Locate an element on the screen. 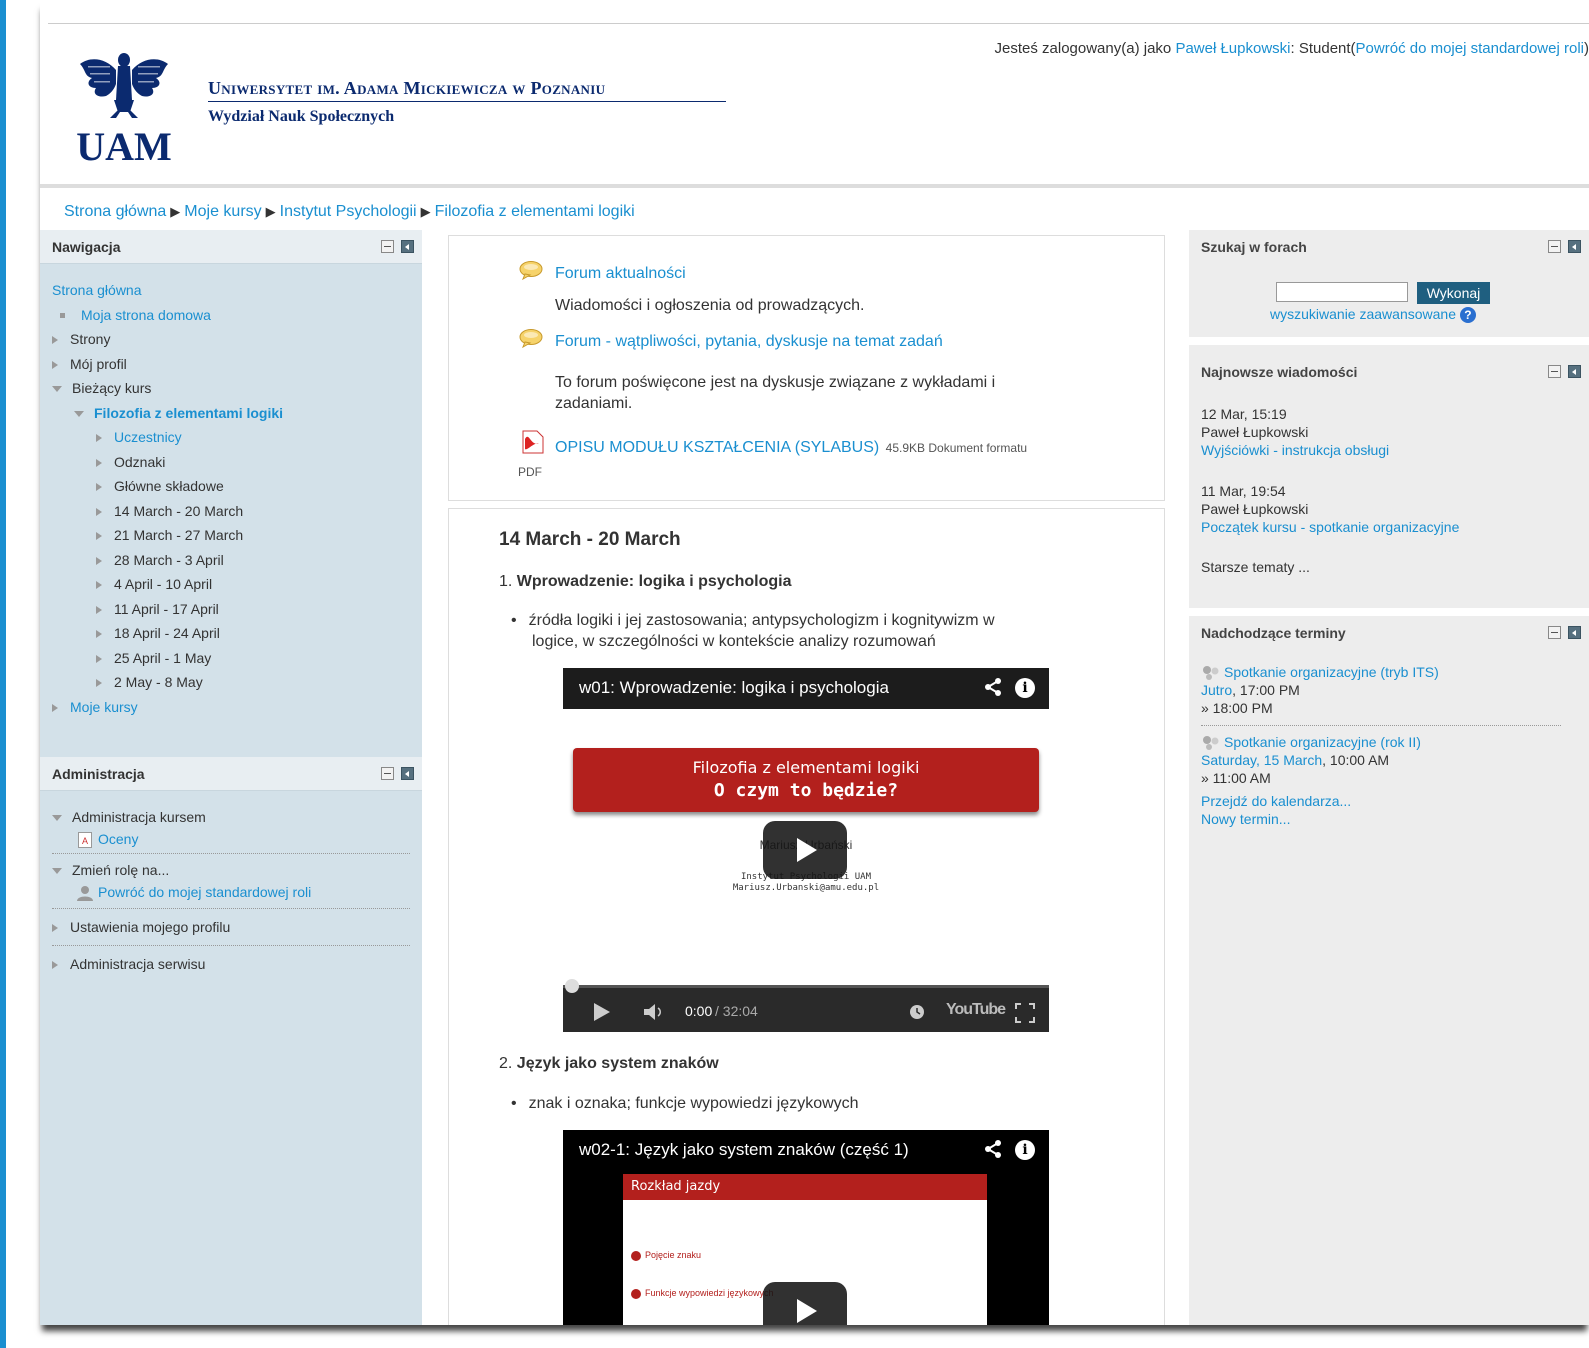 The height and width of the screenshot is (1348, 1589). nav-item-week: 18 April - 24 April is located at coordinates (231, 633).